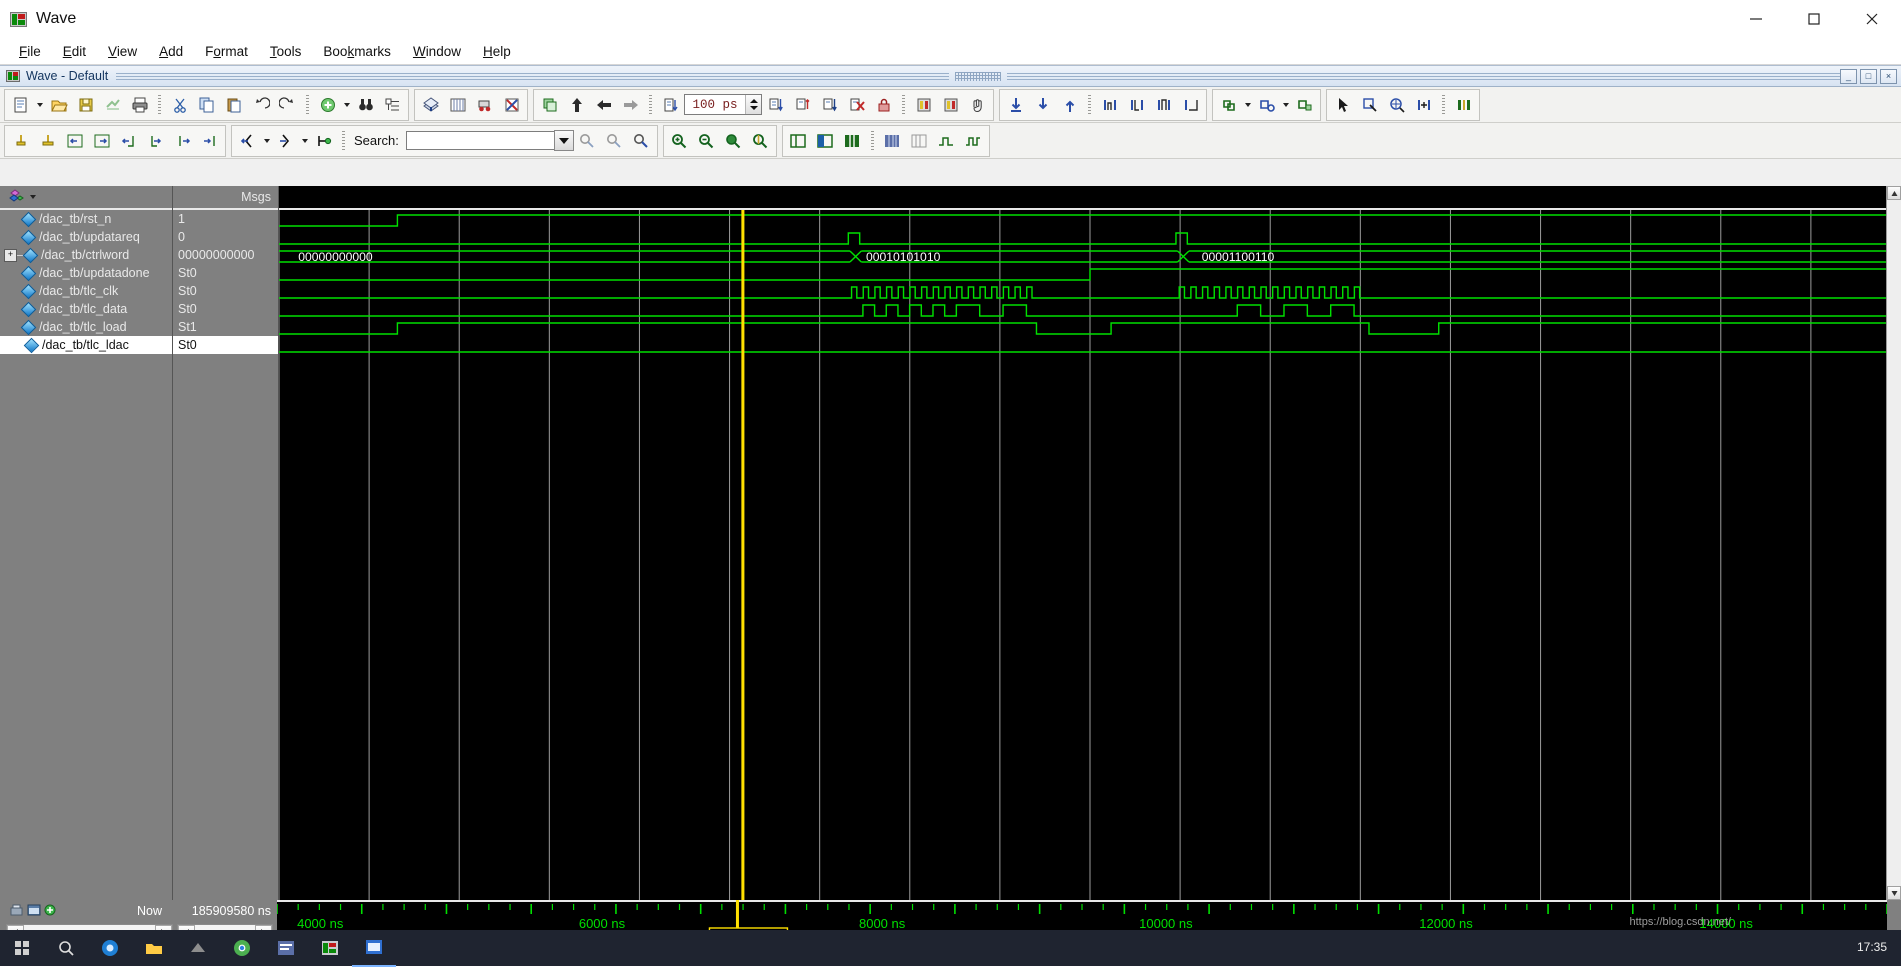 The image size is (1901, 967). What do you see at coordinates (206, 104) in the screenshot?
I see `copy-icon` at bounding box center [206, 104].